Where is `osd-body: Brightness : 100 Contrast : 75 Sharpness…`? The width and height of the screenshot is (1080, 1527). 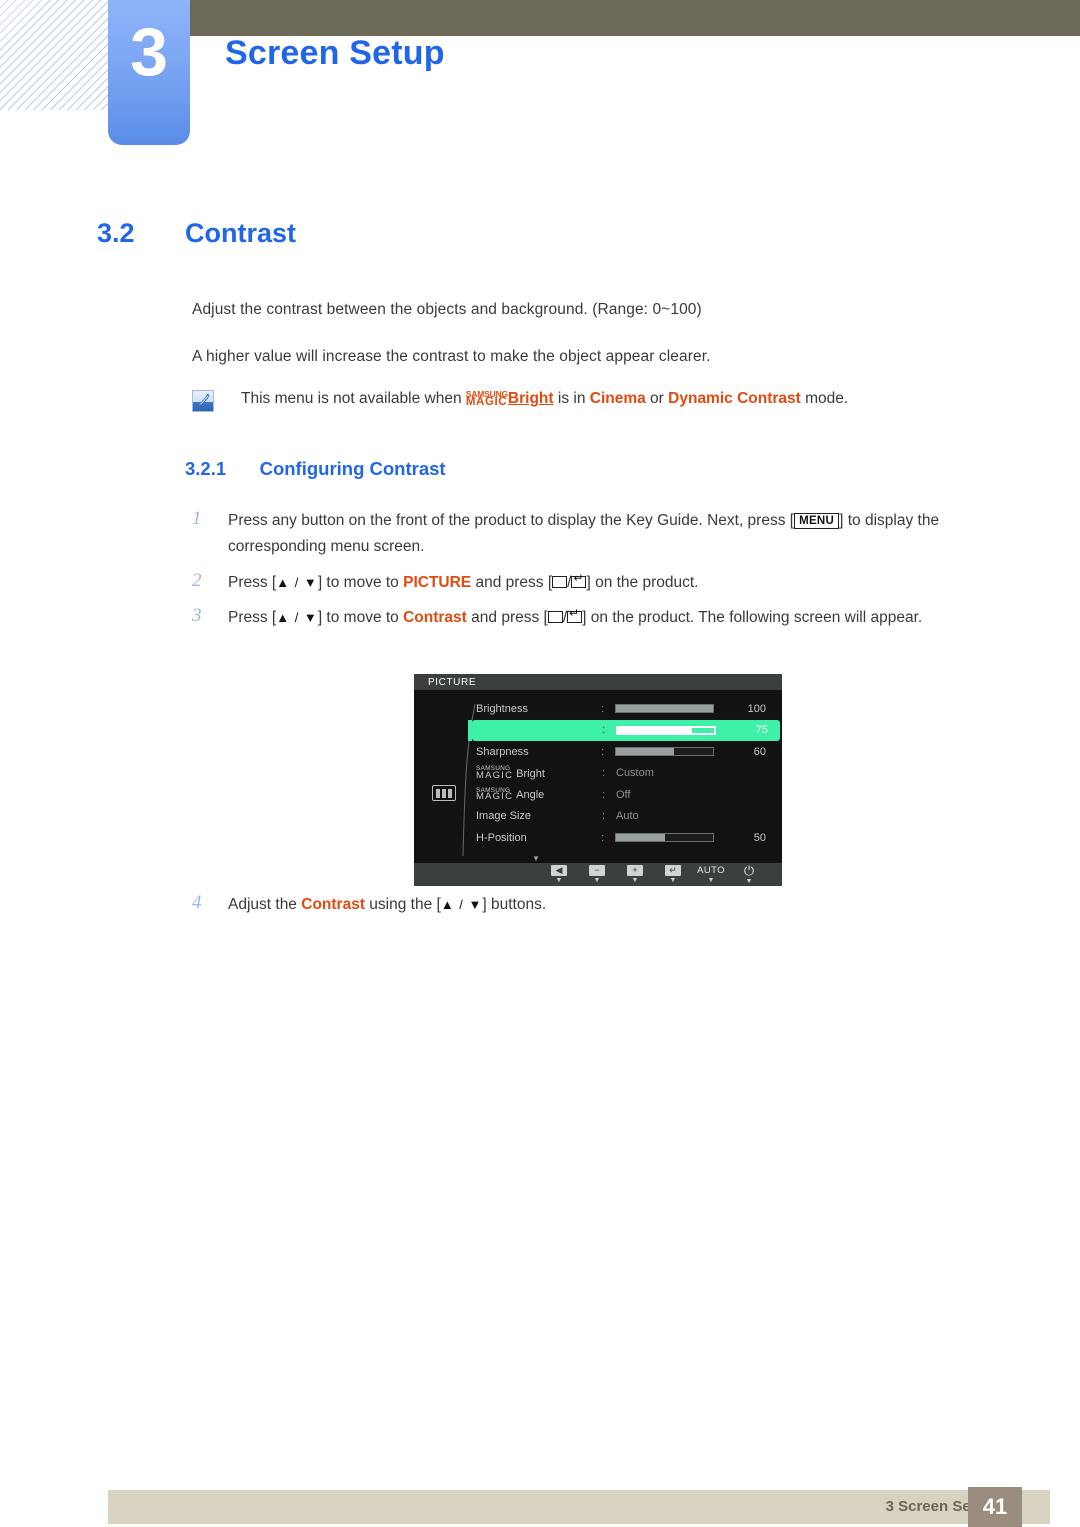 osd-body: Brightness : 100 Contrast : 75 Sharpness… is located at coordinates (598, 776).